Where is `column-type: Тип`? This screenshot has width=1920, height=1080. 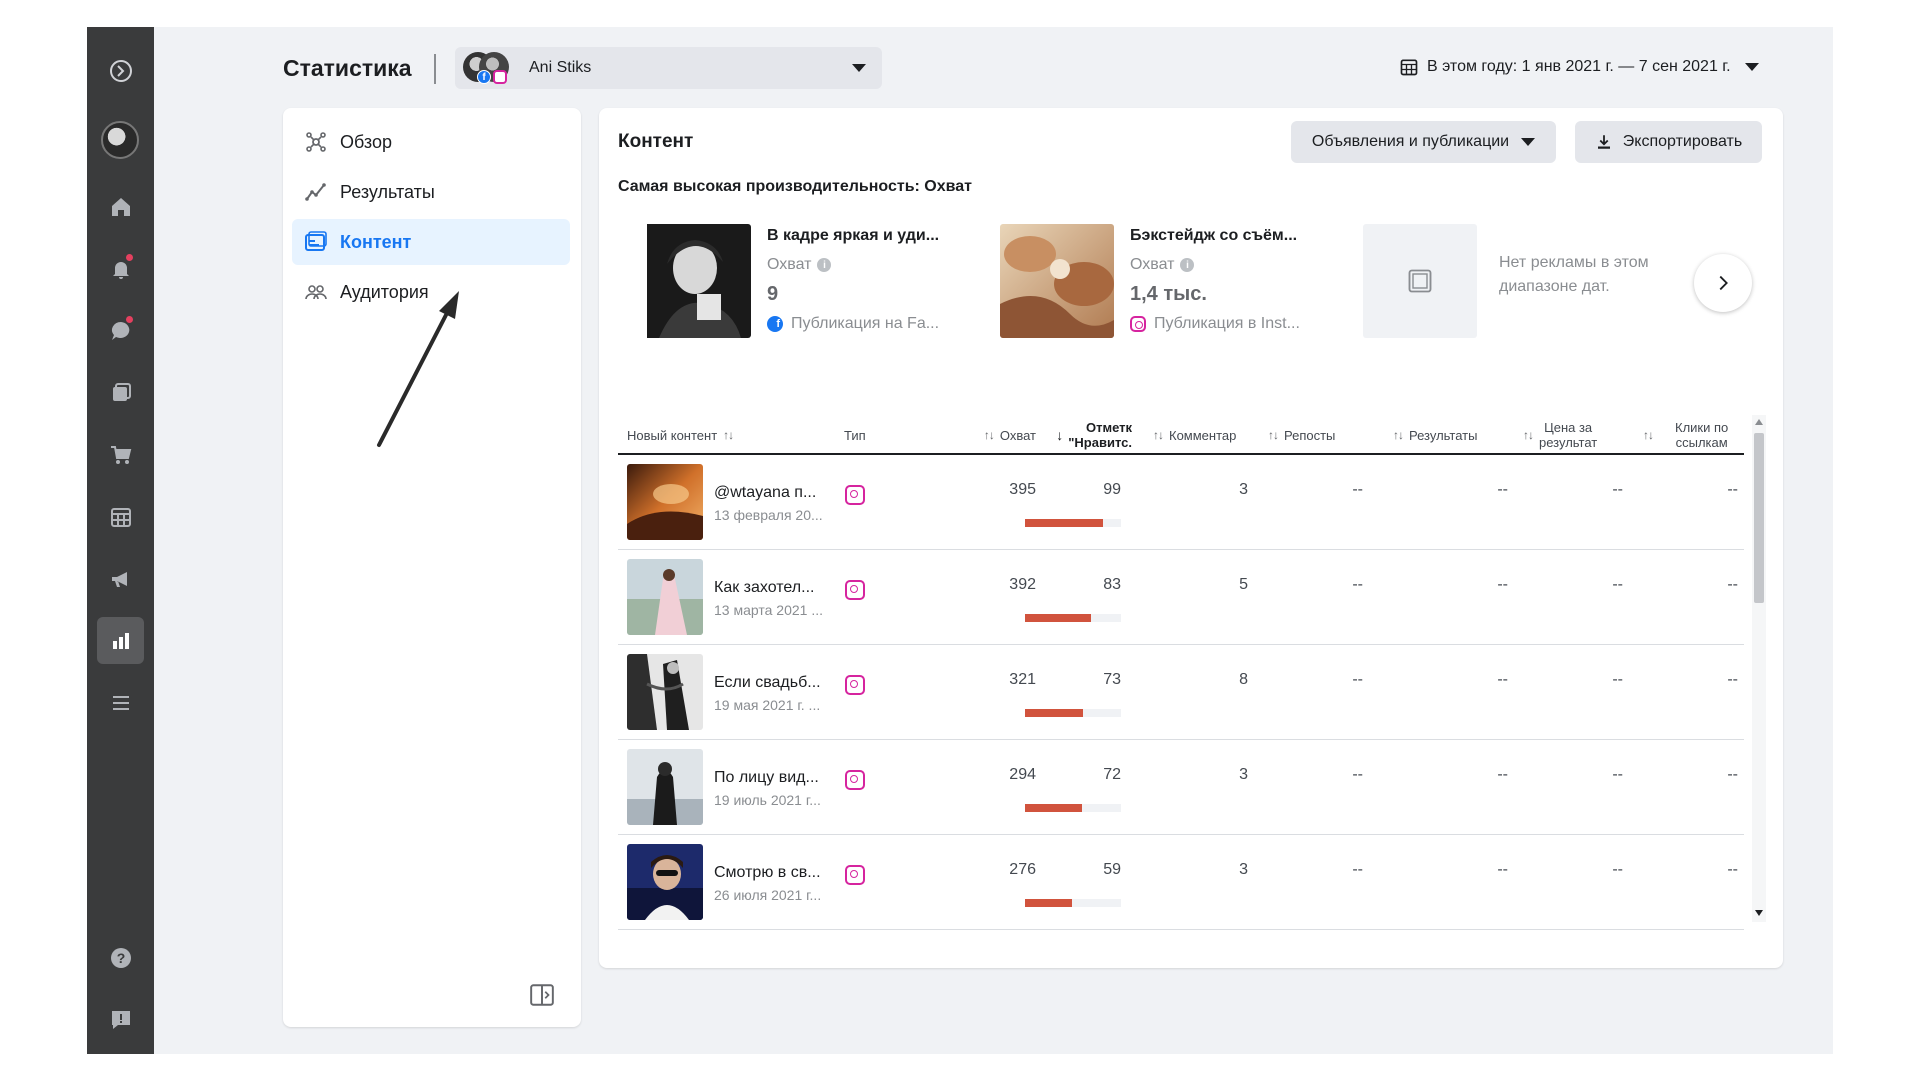
column-type: Тип is located at coordinates (855, 435).